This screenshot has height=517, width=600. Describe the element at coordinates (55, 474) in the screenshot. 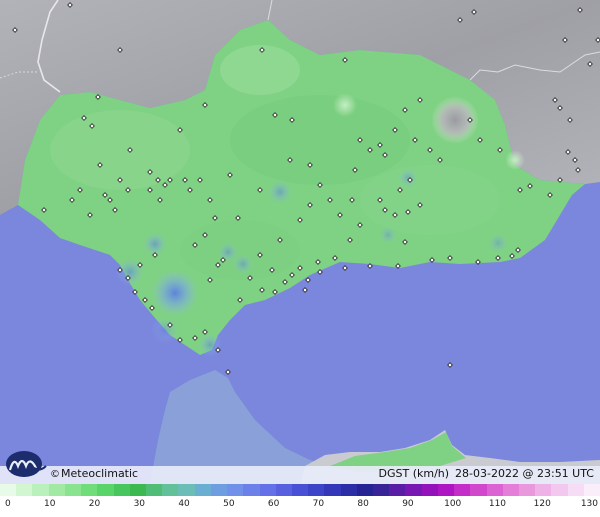

I see `copyright-symbol: ©` at that location.